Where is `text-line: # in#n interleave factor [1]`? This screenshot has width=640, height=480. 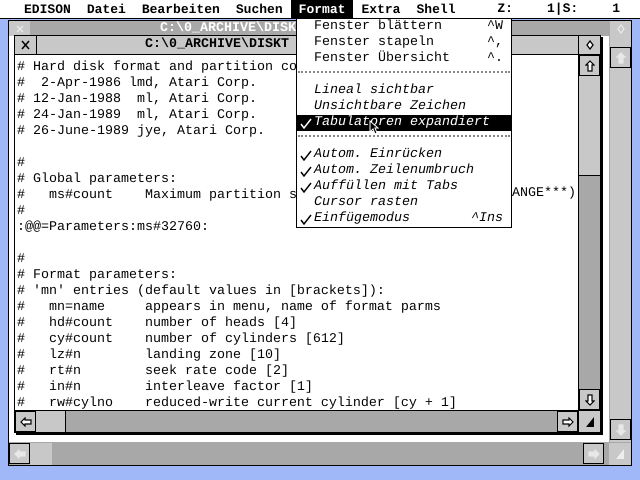
text-line: # in#n interleave factor [1] is located at coordinates (165, 387).